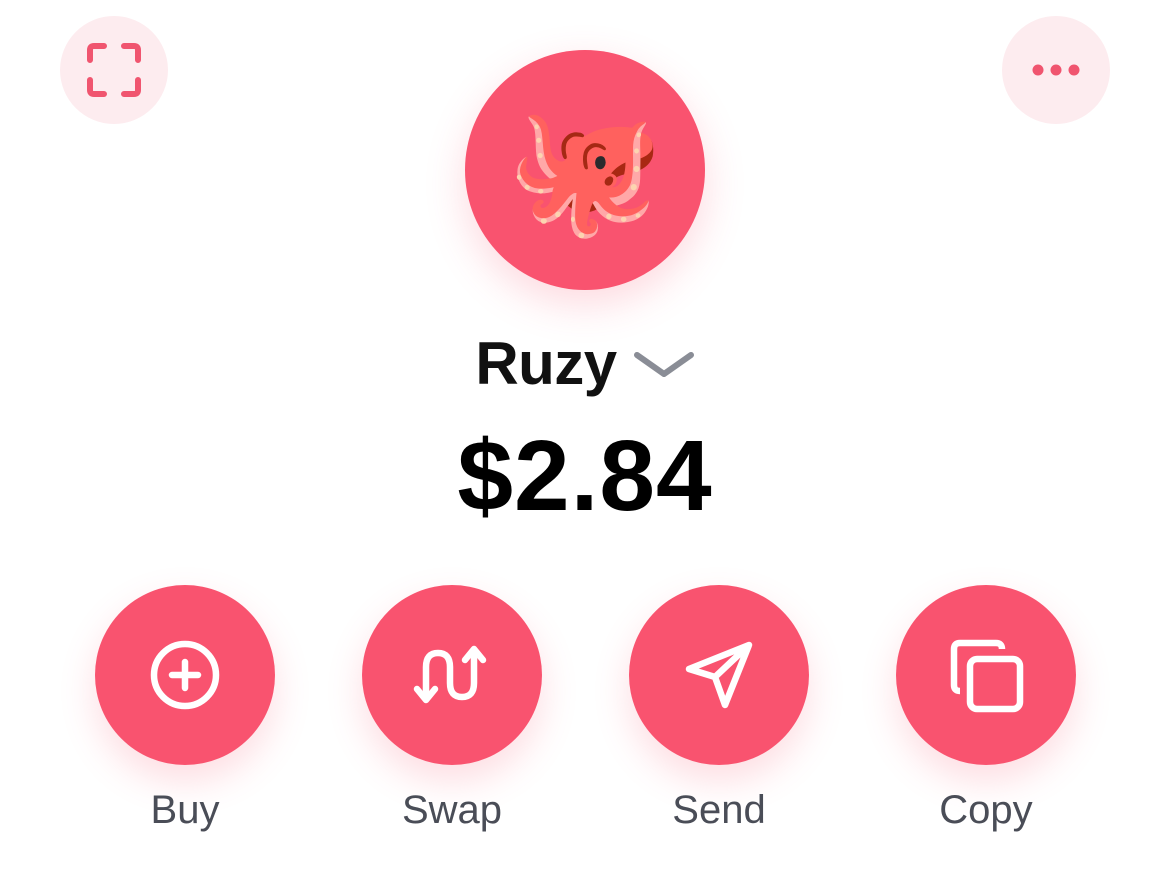 This screenshot has width=1170, height=874. I want to click on send-button-circle, so click(719, 675).